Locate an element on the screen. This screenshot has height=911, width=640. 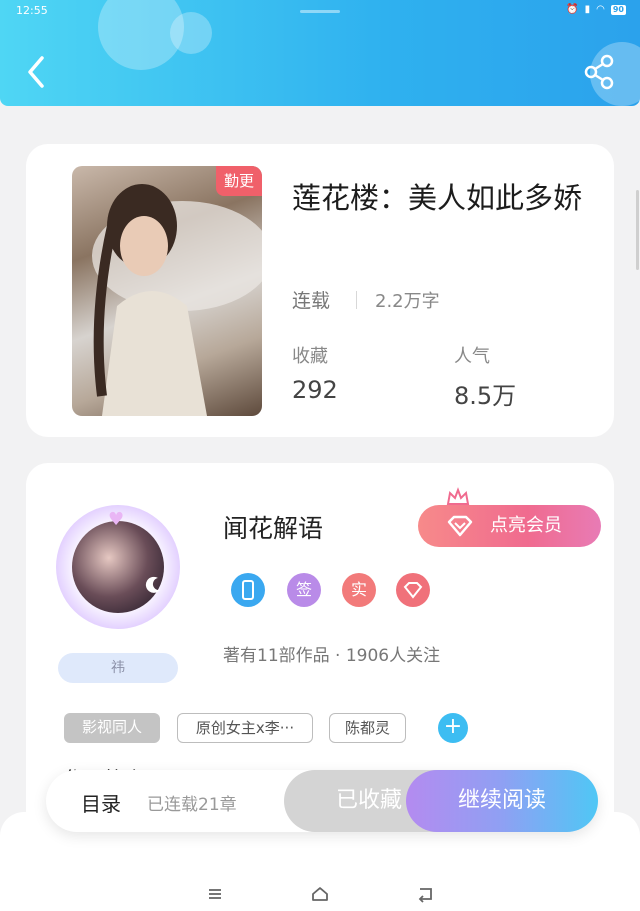
share-icon is located at coordinates (599, 72).